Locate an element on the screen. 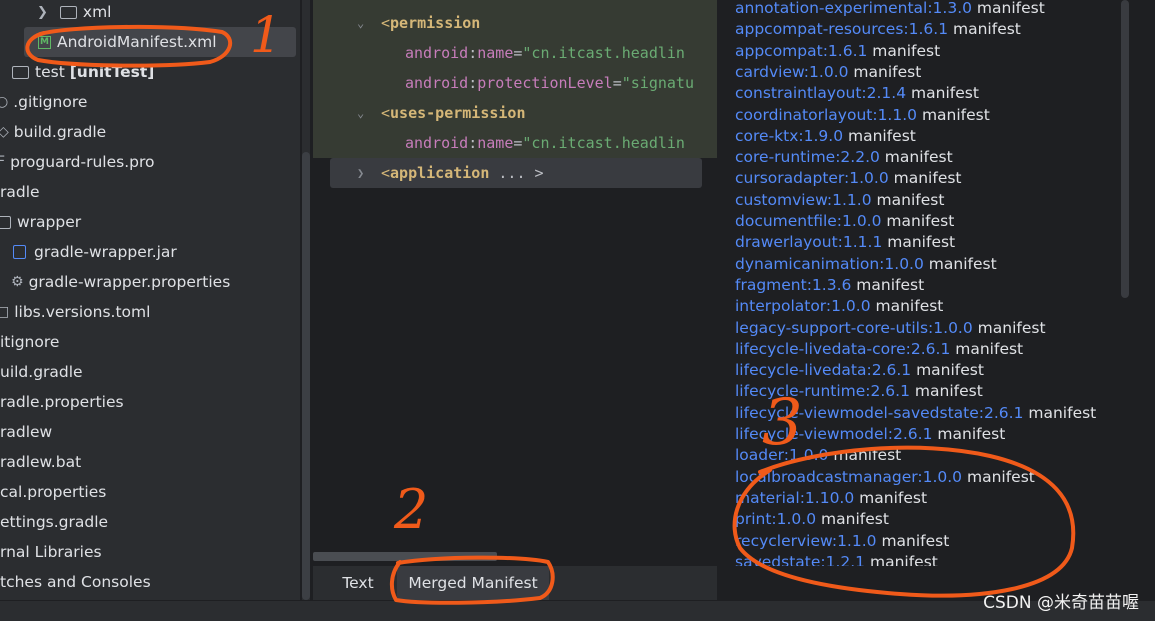  sources-scrollbar-thumb is located at coordinates (1125, 149).